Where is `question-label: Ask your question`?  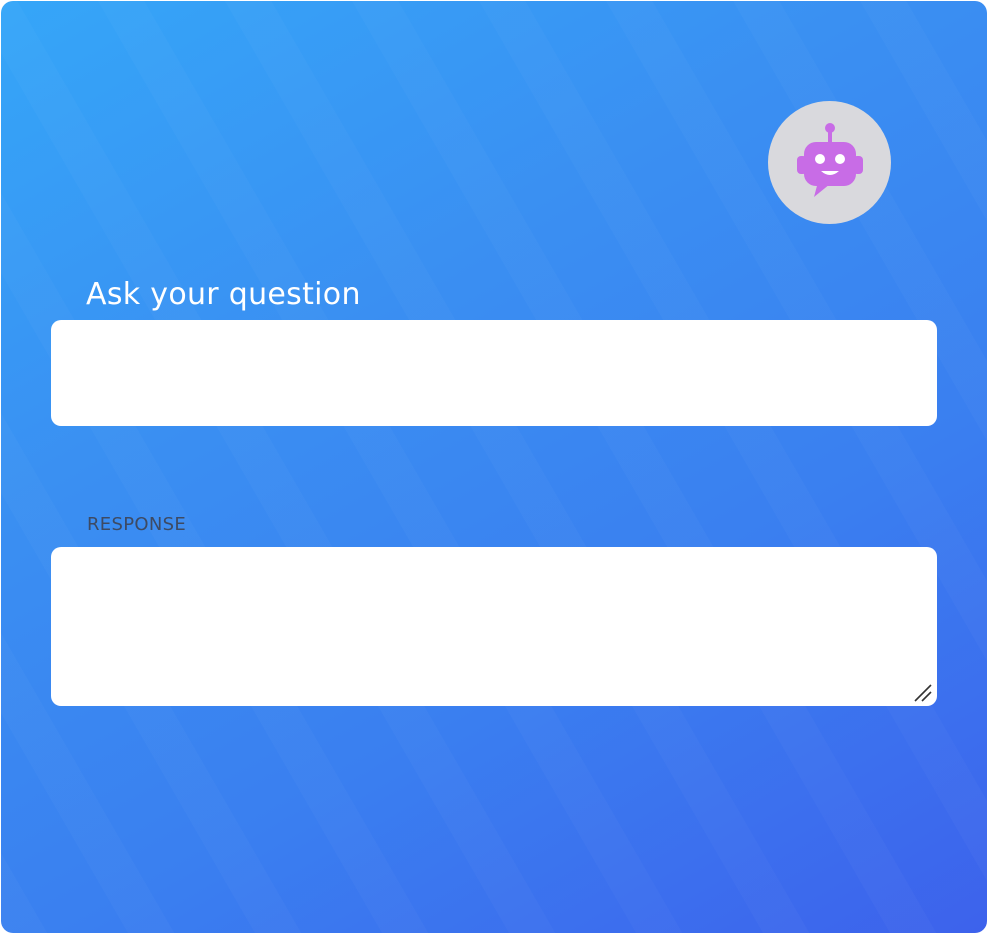
question-label: Ask your question is located at coordinates (223, 294).